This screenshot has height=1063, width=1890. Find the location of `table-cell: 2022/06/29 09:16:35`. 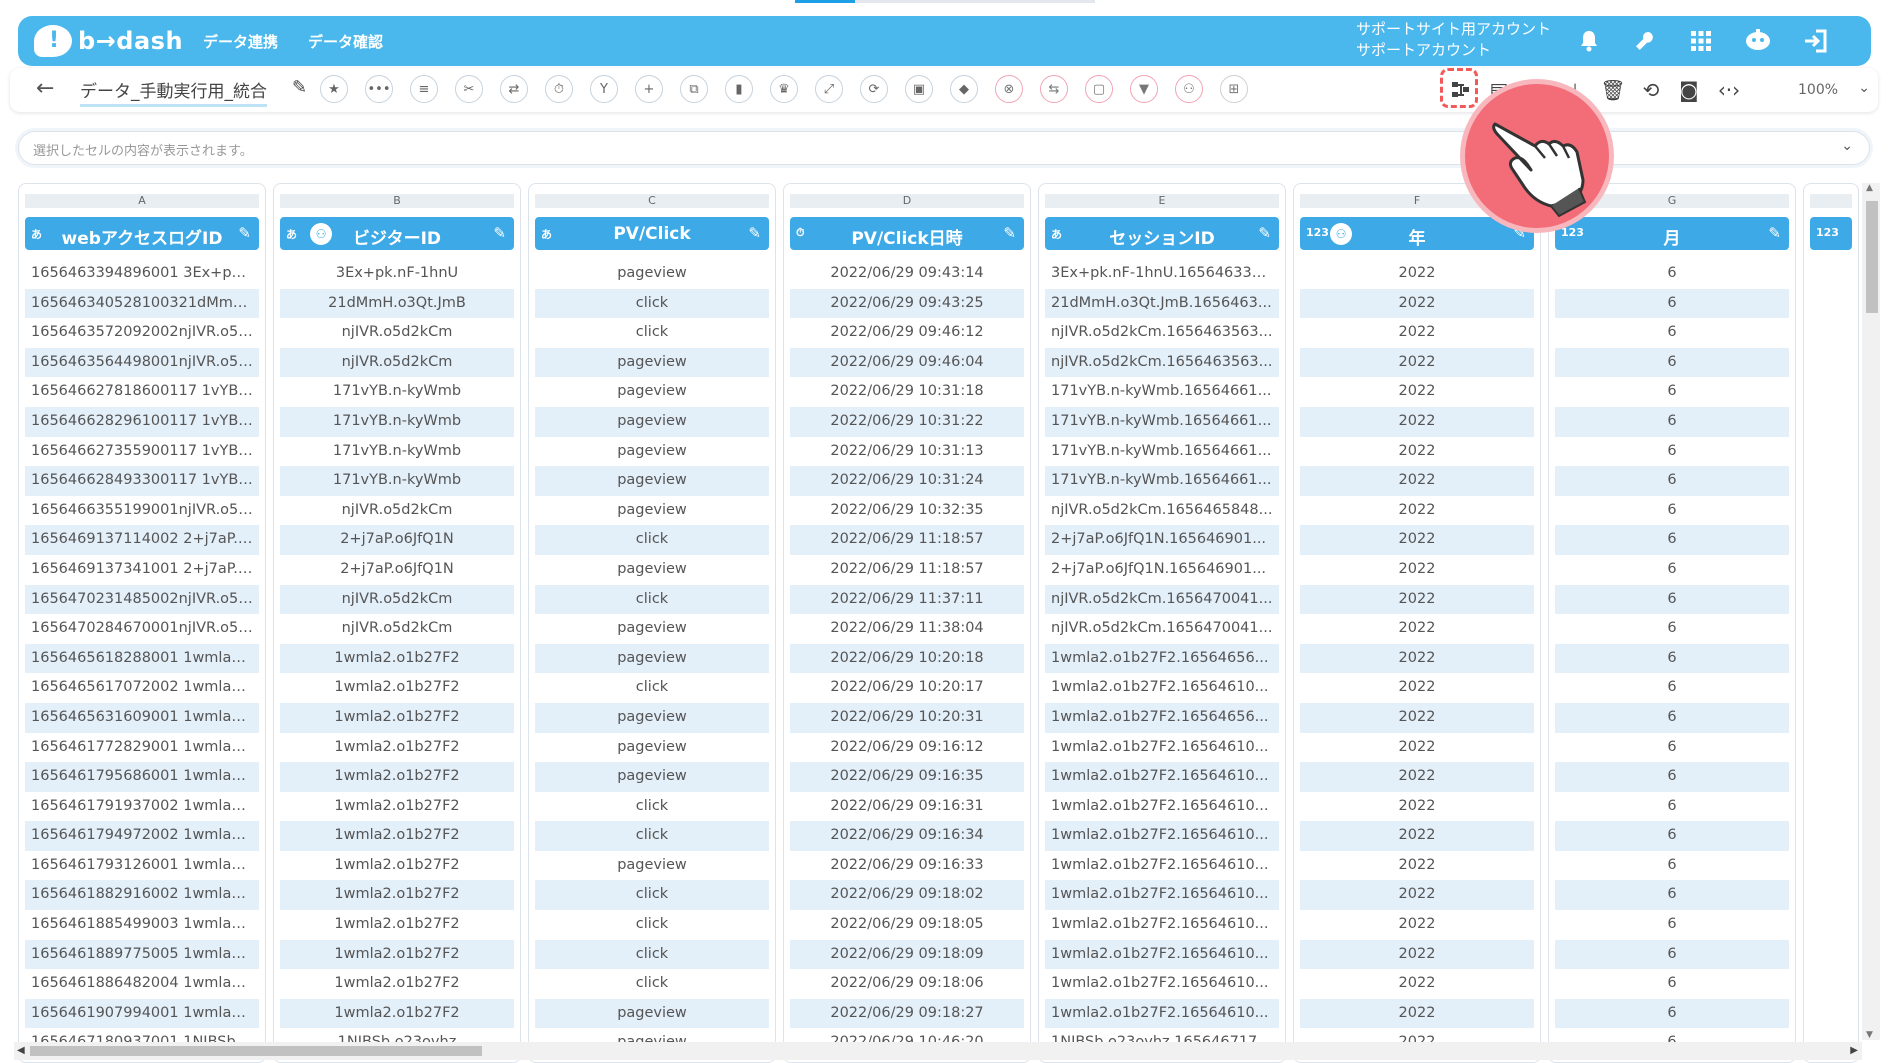

table-cell: 2022/06/29 09:16:35 is located at coordinates (907, 777).